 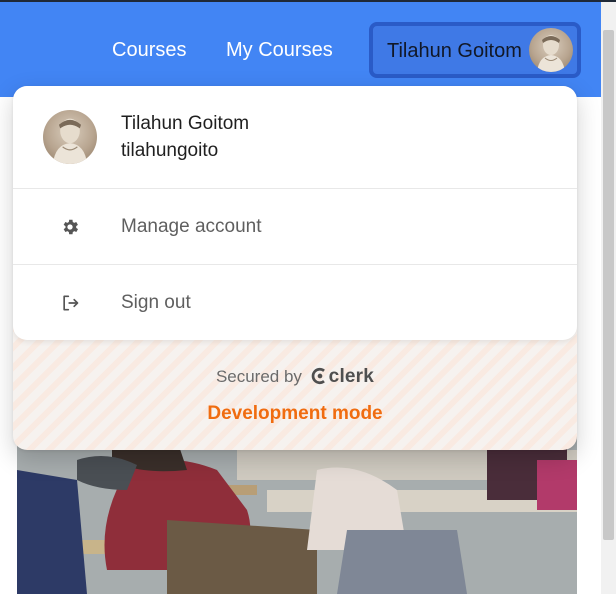 What do you see at coordinates (191, 226) in the screenshot?
I see `manage-account-label: Manage account` at bounding box center [191, 226].